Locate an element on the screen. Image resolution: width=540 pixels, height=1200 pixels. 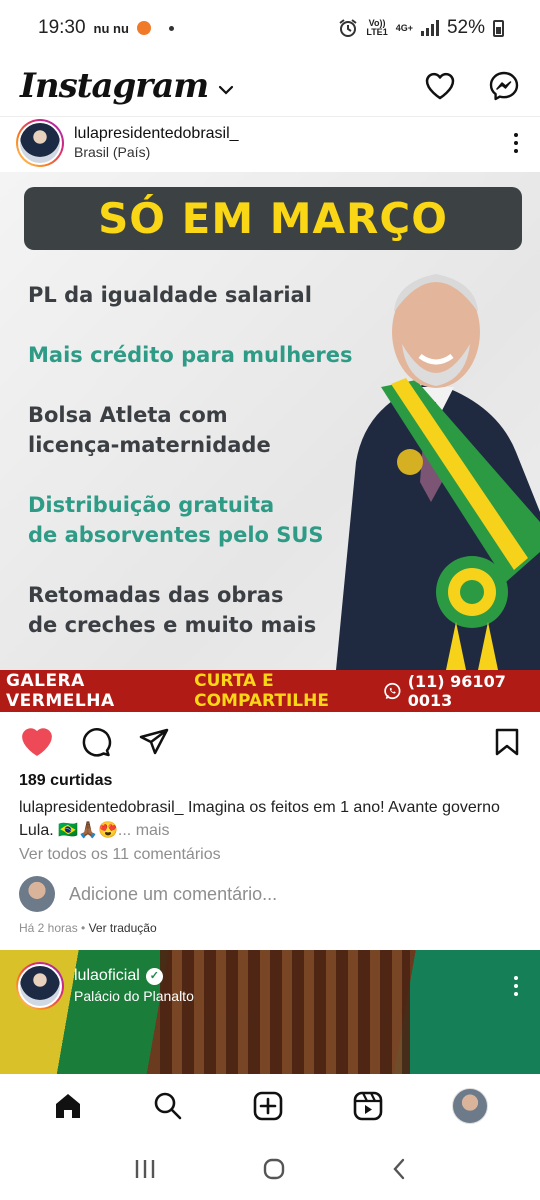
view-all-comments: Ver todos os 11 comentários is located at coordinates (120, 855).